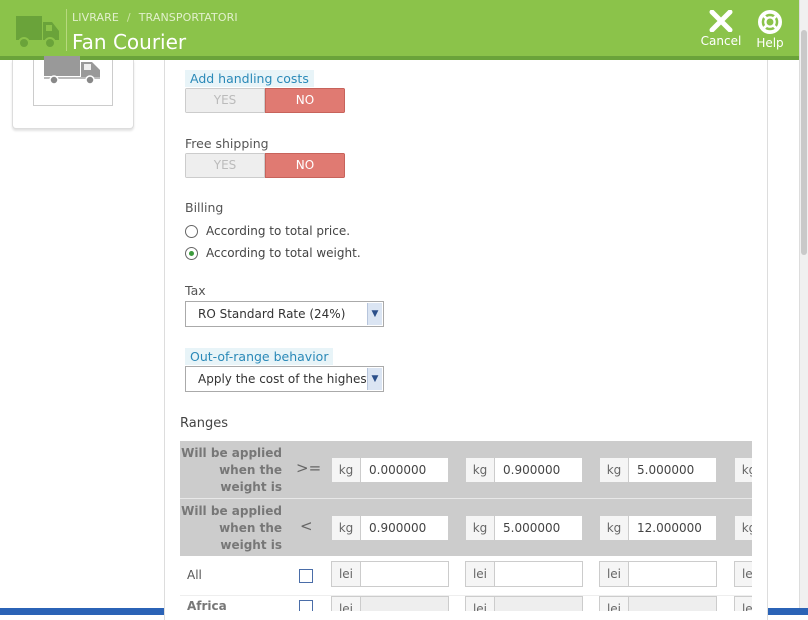  I want to click on carrier-logo-box, so click(73, 81).